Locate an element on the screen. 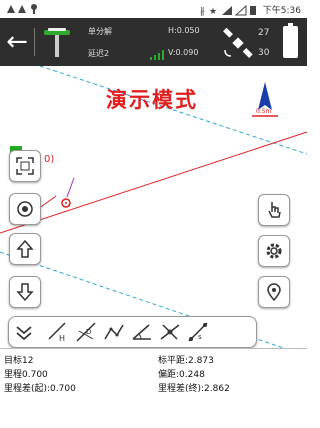 This screenshot has width=320, height=428. satellites-used: 27 is located at coordinates (264, 33).